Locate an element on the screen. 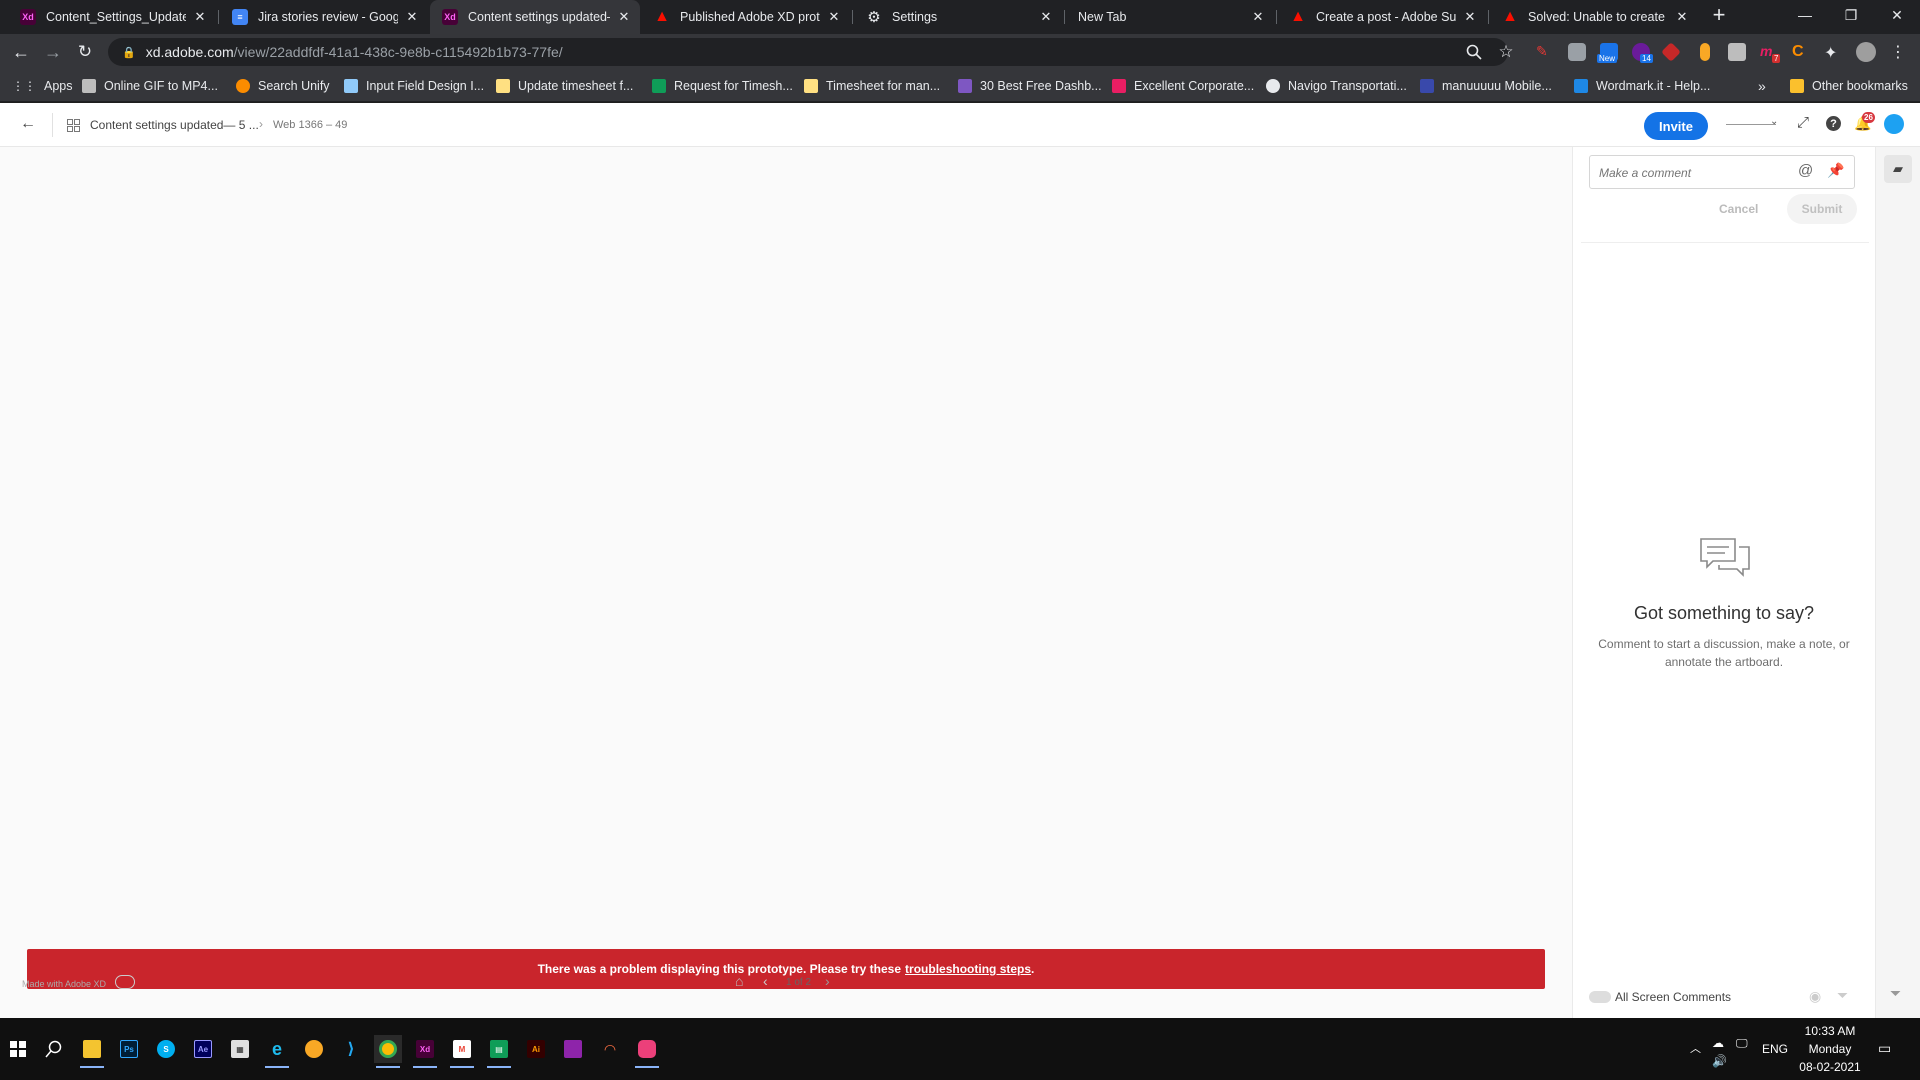 Image resolution: width=1920 pixels, height=1080 pixels. browser-tab-active: Xd Content settings updated— ✕ is located at coordinates (535, 17).